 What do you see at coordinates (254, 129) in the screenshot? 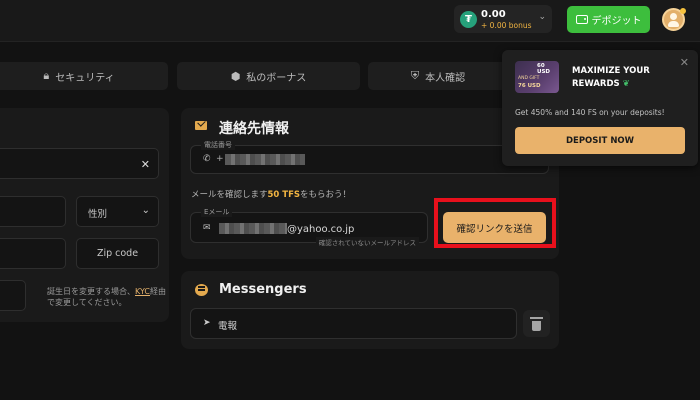
I see `contact-info-title: 連絡先情報` at bounding box center [254, 129].